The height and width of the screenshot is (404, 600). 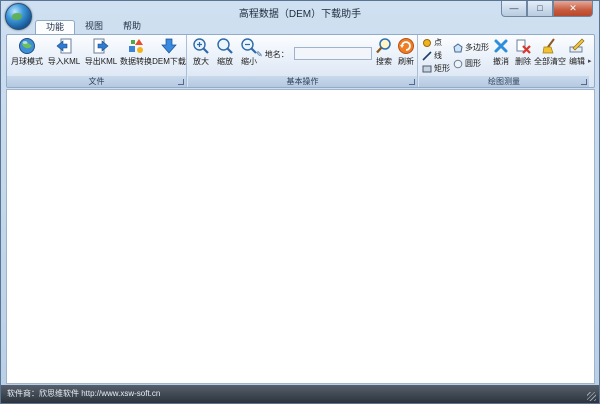 What do you see at coordinates (501, 61) in the screenshot?
I see `undo-label: 撤消` at bounding box center [501, 61].